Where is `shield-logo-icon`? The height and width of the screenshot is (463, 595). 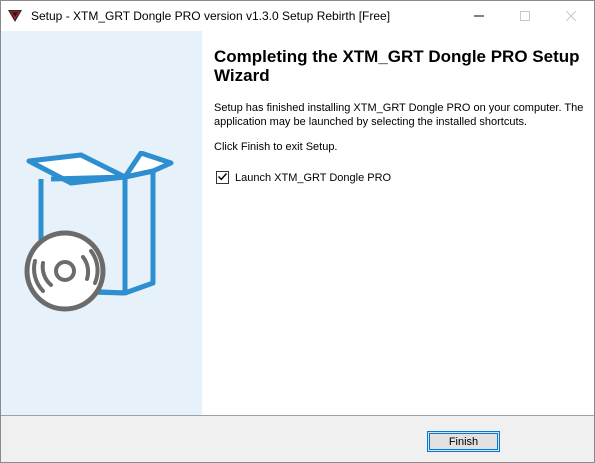 shield-logo-icon is located at coordinates (15, 16).